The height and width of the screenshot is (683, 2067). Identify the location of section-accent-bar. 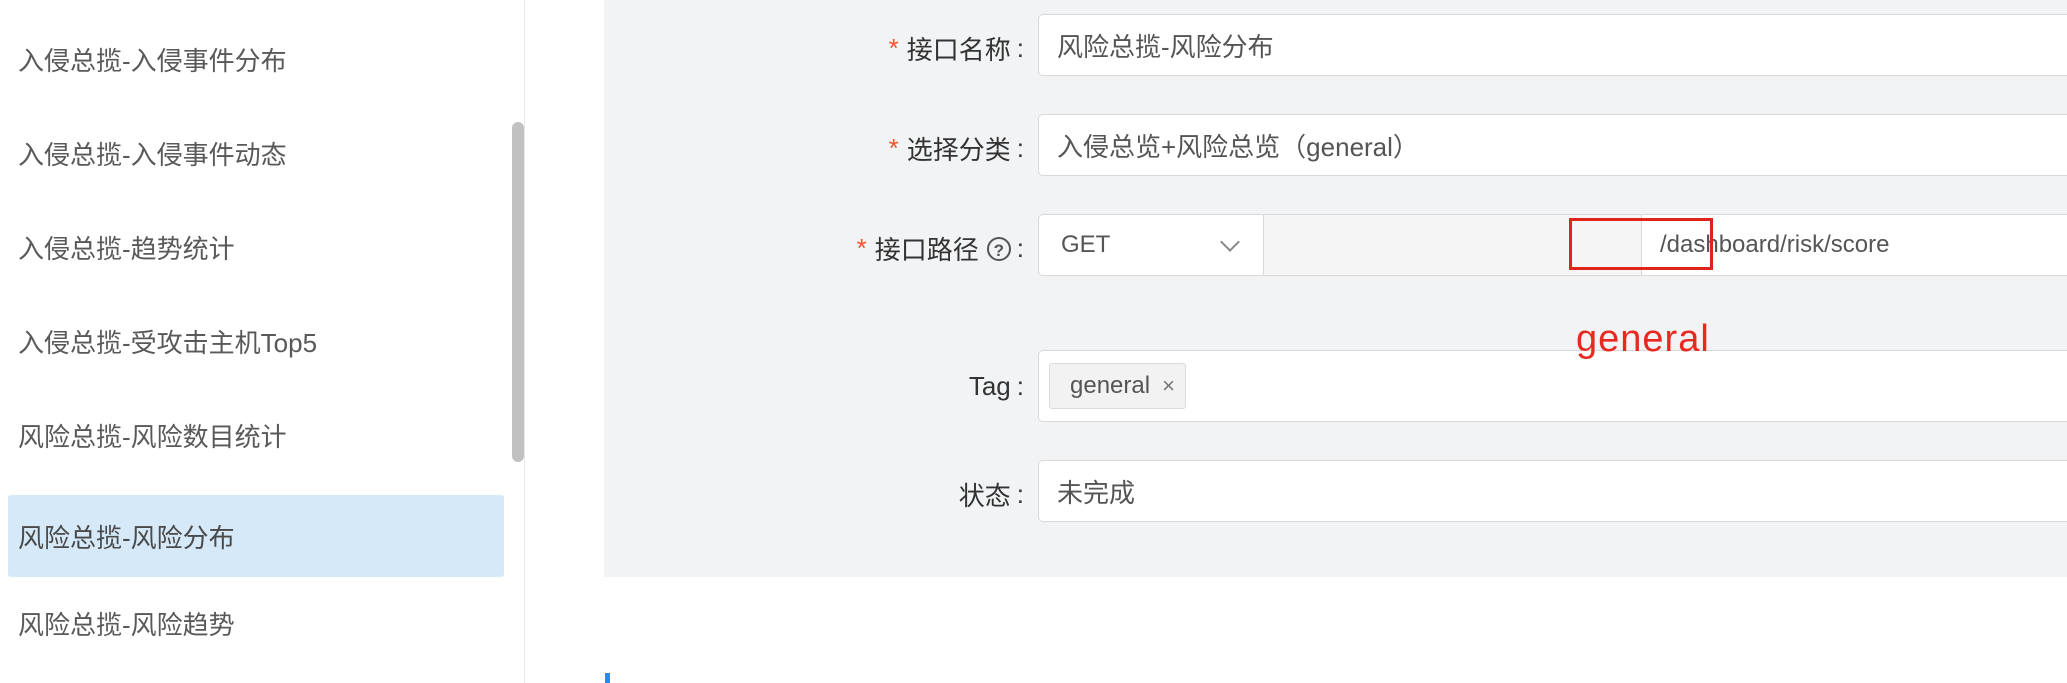
(607, 678).